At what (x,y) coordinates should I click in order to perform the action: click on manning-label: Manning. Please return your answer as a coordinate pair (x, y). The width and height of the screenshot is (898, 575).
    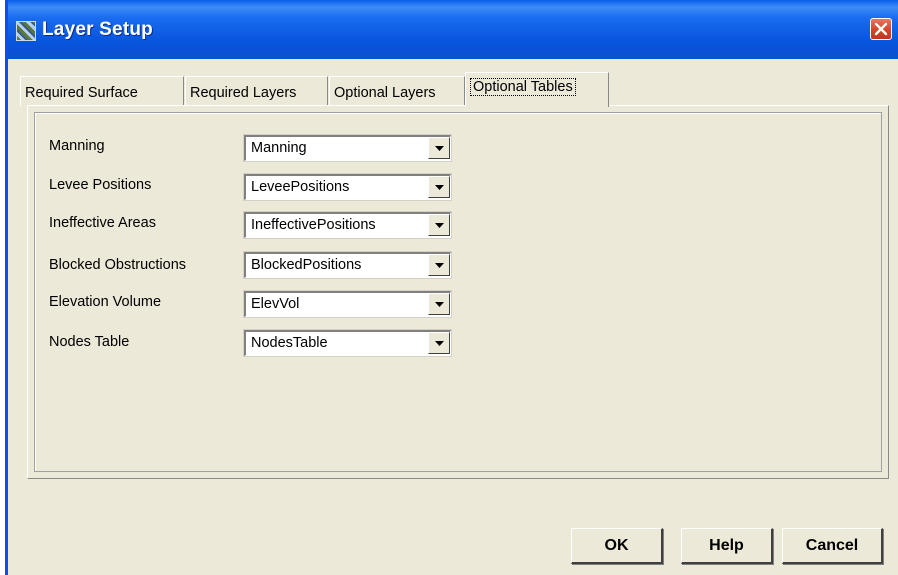
    Looking at the image, I should click on (77, 146).